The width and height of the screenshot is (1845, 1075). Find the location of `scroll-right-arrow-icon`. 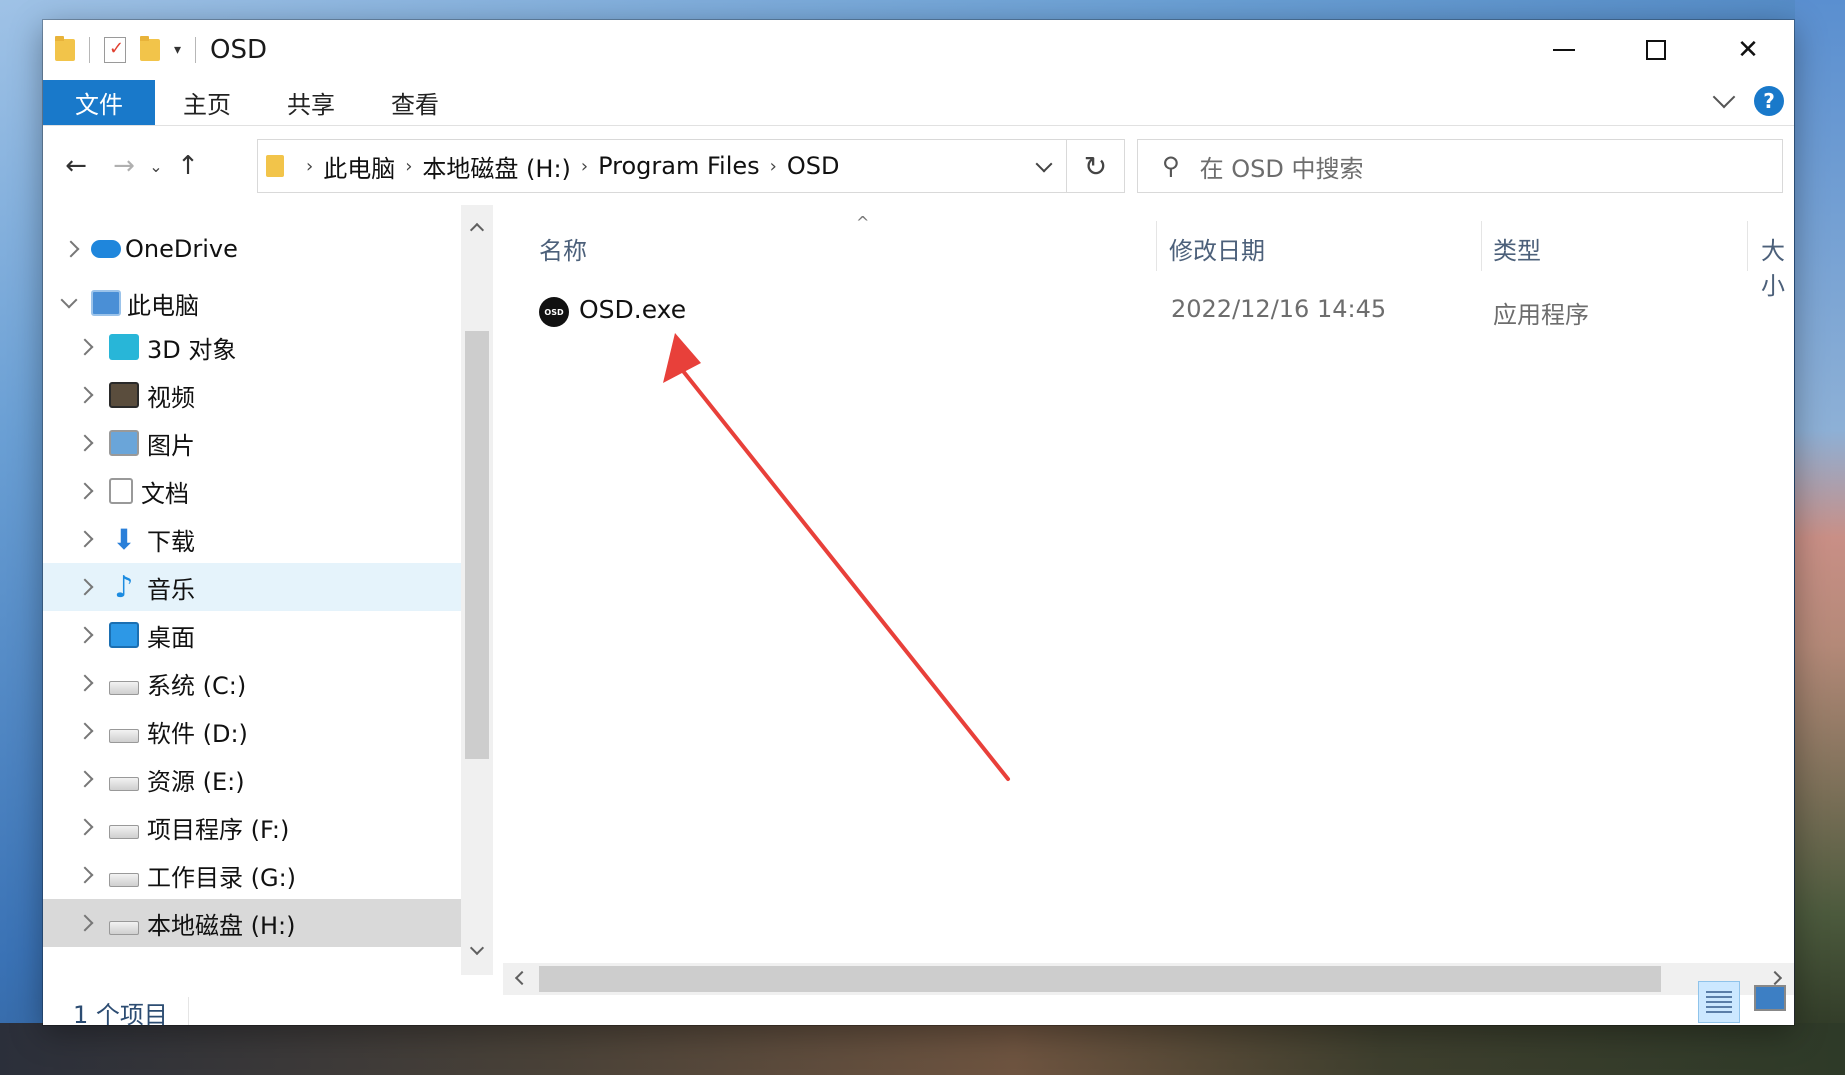

scroll-right-arrow-icon is located at coordinates (1775, 978).